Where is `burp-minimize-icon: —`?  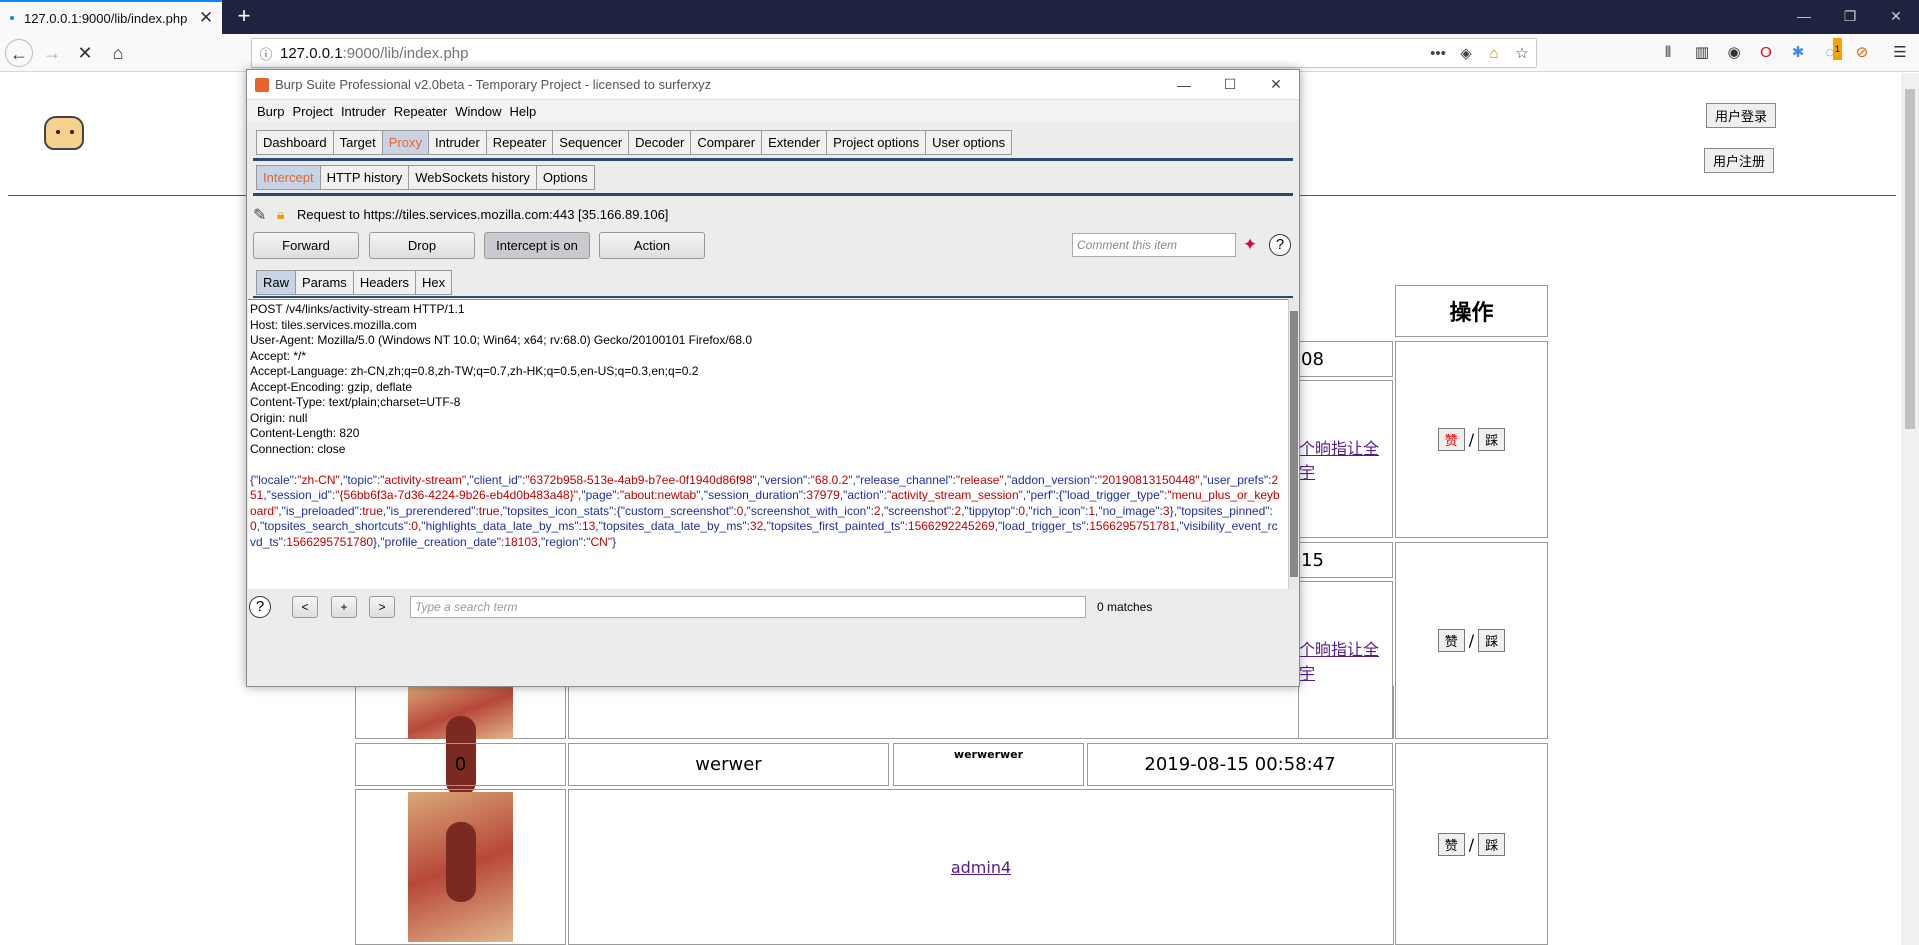
burp-minimize-icon: — is located at coordinates (1184, 85).